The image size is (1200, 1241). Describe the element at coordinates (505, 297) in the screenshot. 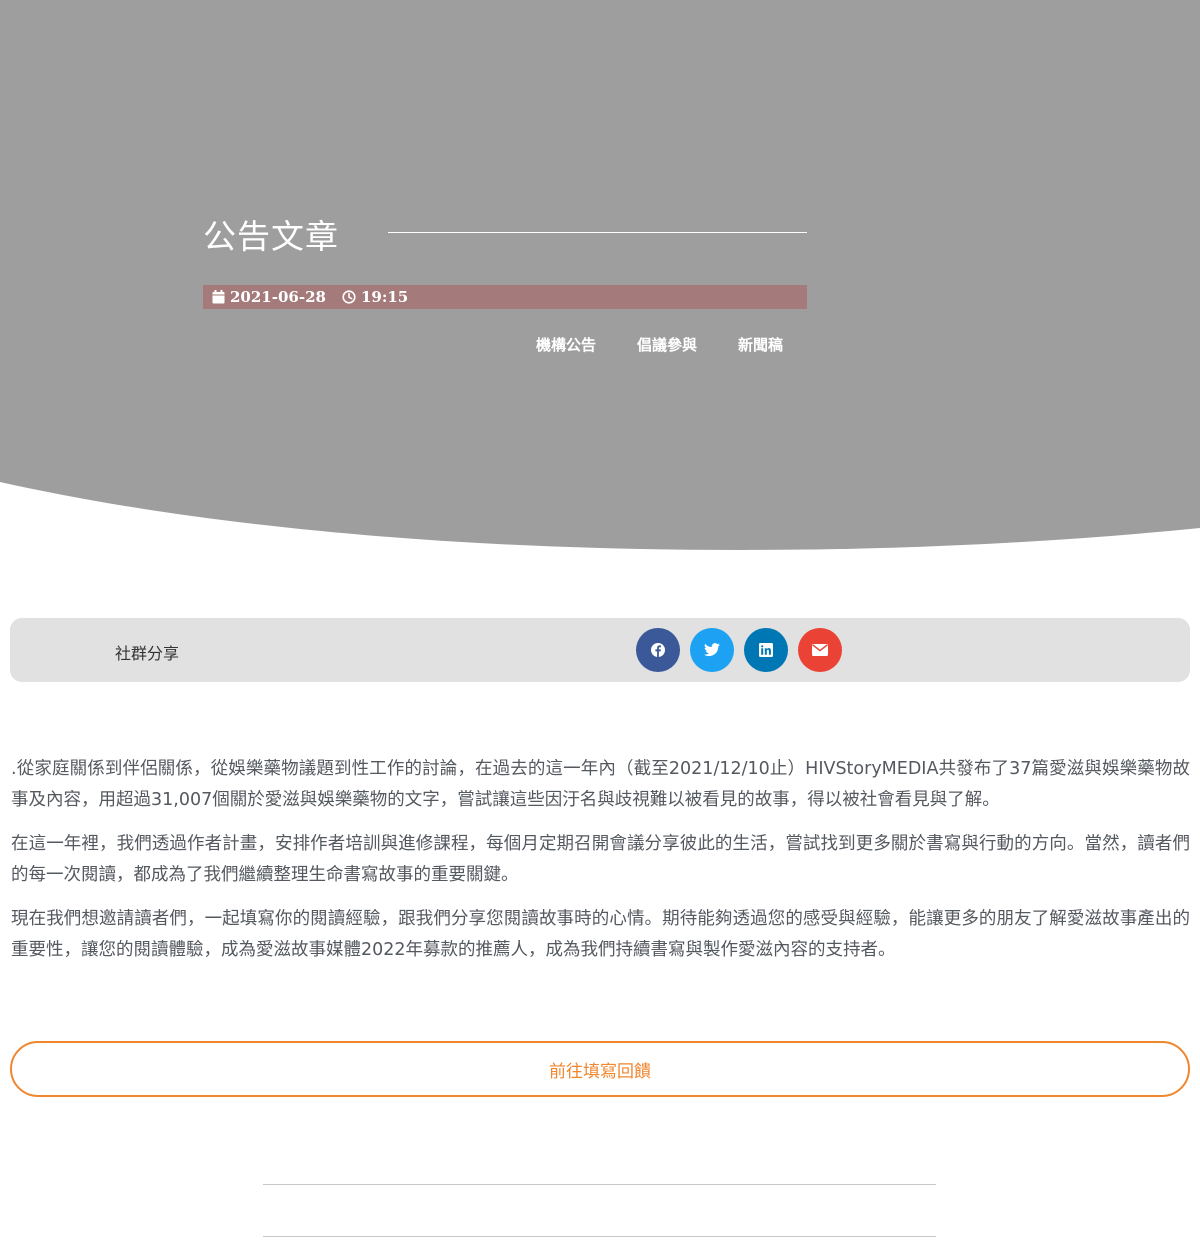

I see `post-meta-bar: 2021-06-28 19:15` at that location.